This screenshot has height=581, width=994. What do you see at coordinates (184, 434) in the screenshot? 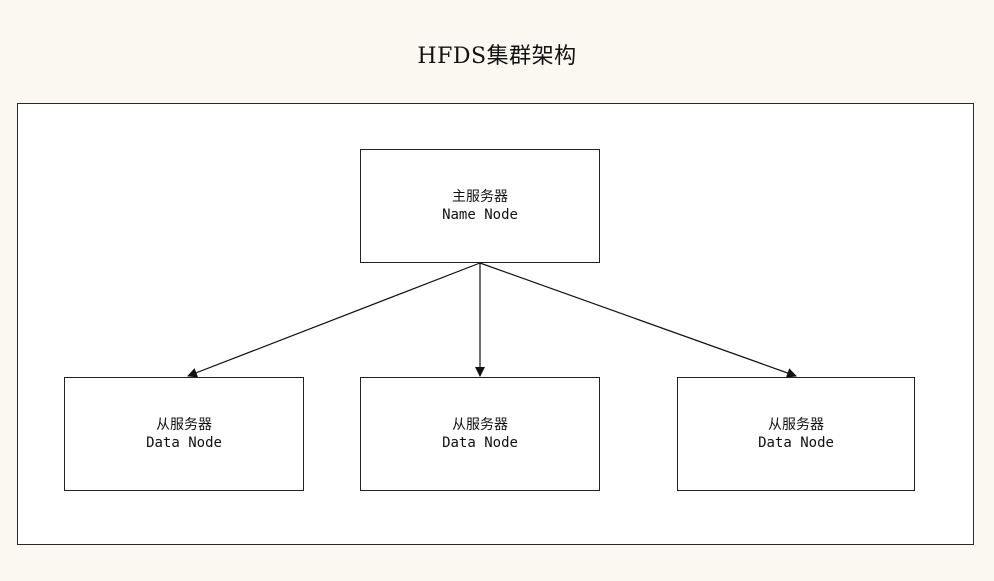
I see `data-node-box-1: 从服务器 Data Node` at bounding box center [184, 434].